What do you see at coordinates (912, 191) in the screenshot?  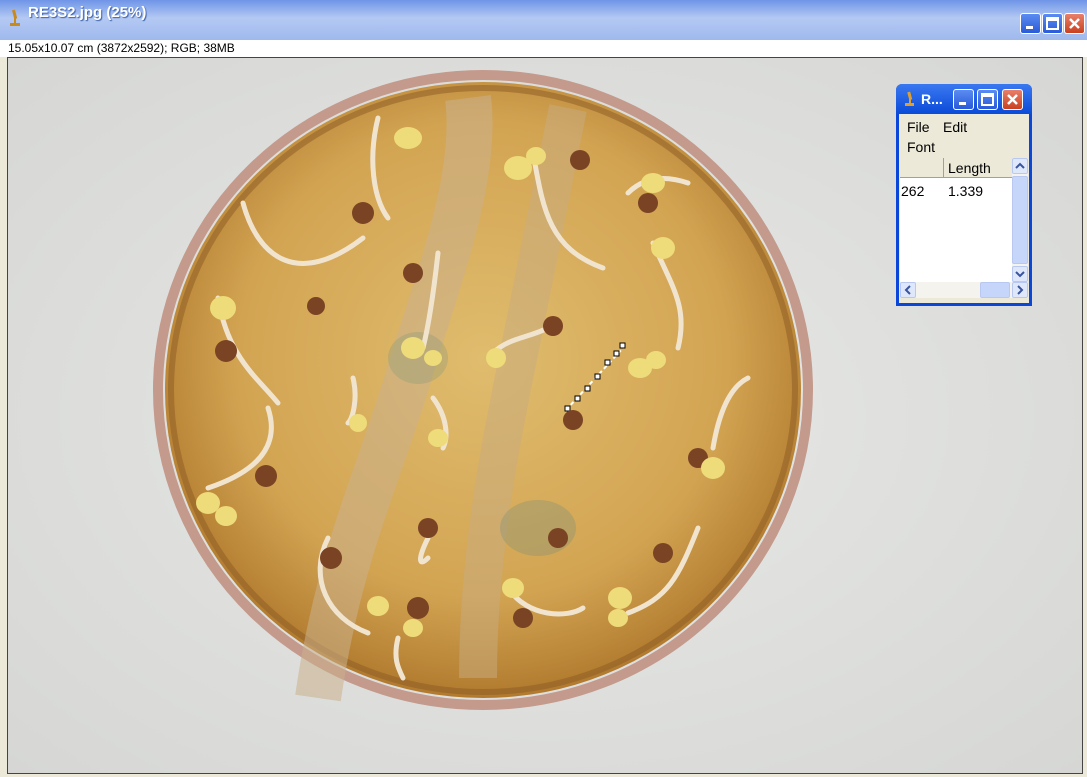 I see `row-index-cell: 262` at bounding box center [912, 191].